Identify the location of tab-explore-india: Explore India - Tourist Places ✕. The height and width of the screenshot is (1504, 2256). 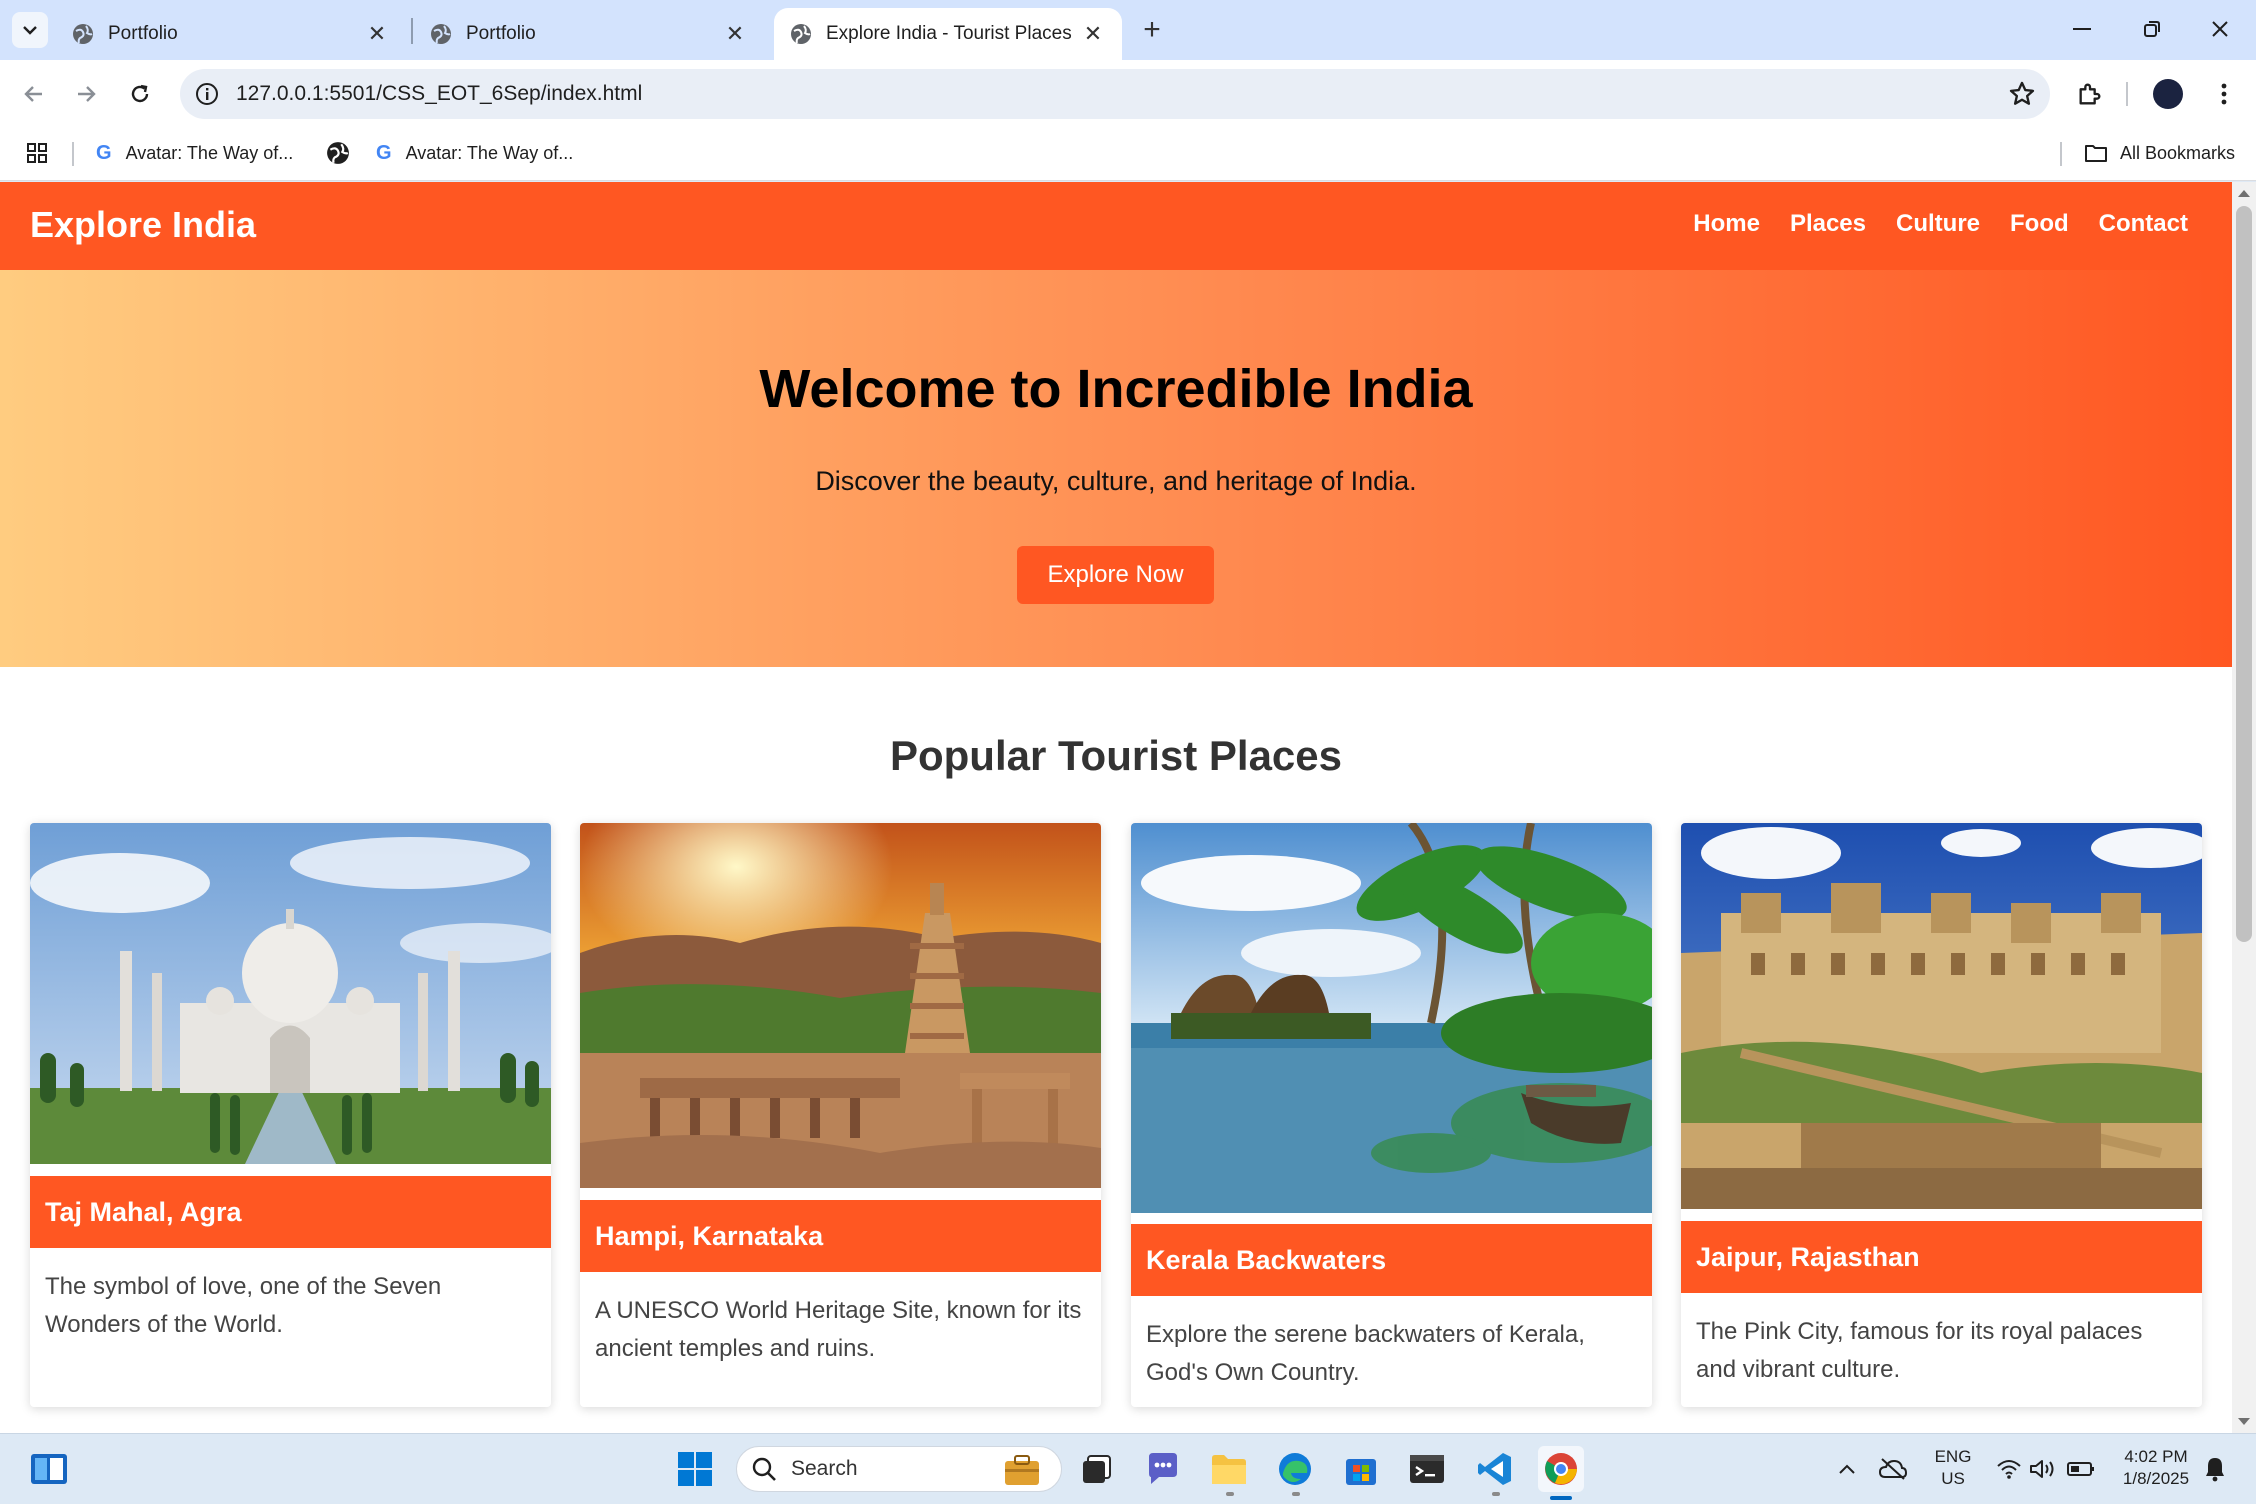
(948, 34).